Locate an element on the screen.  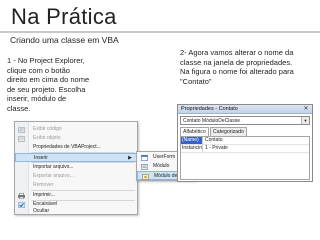
property-row-name: (Name) Contato is located at coordinates (245, 141).